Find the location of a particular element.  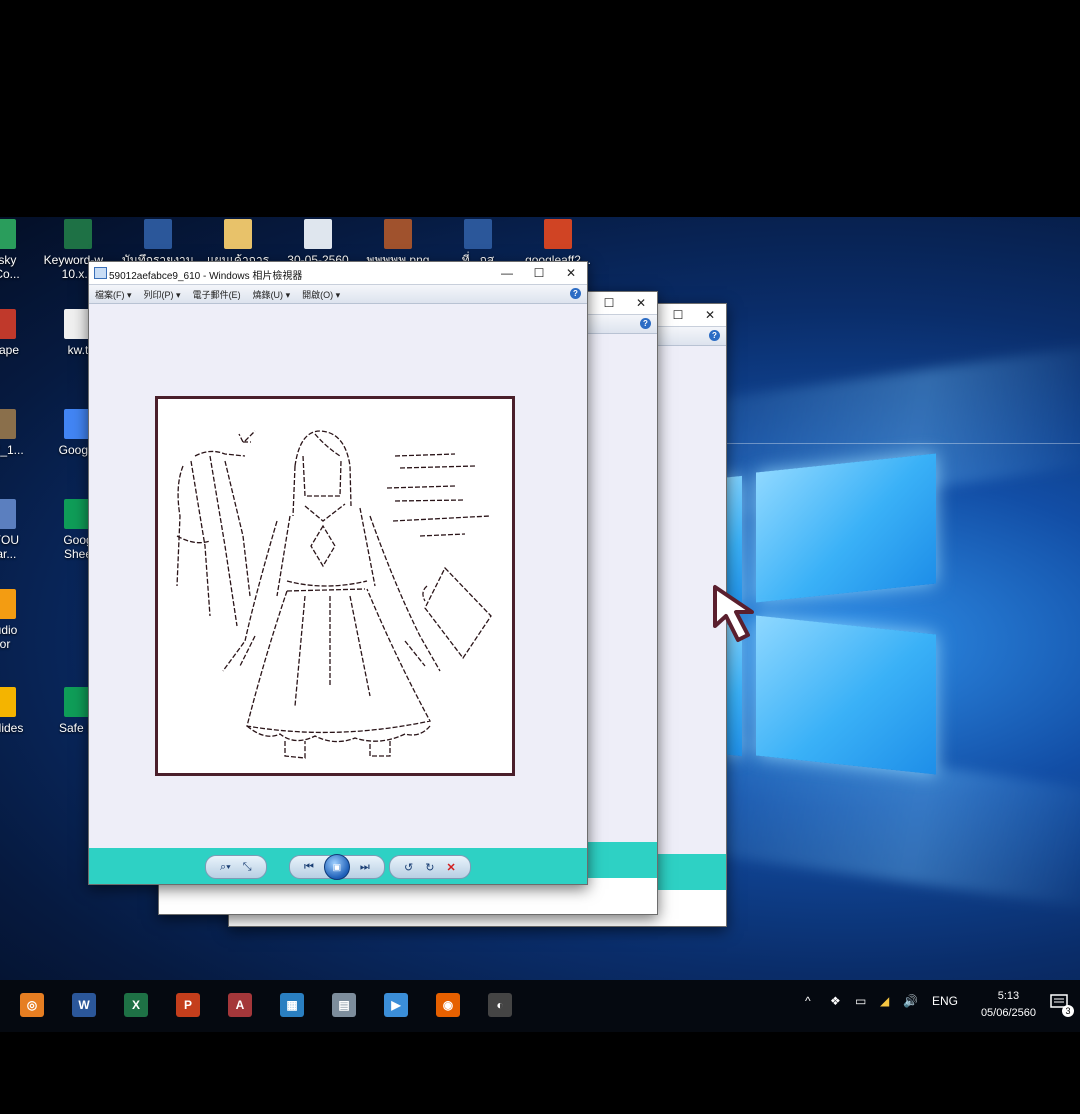

taskbar-access-icon: A is located at coordinates (240, 1005).